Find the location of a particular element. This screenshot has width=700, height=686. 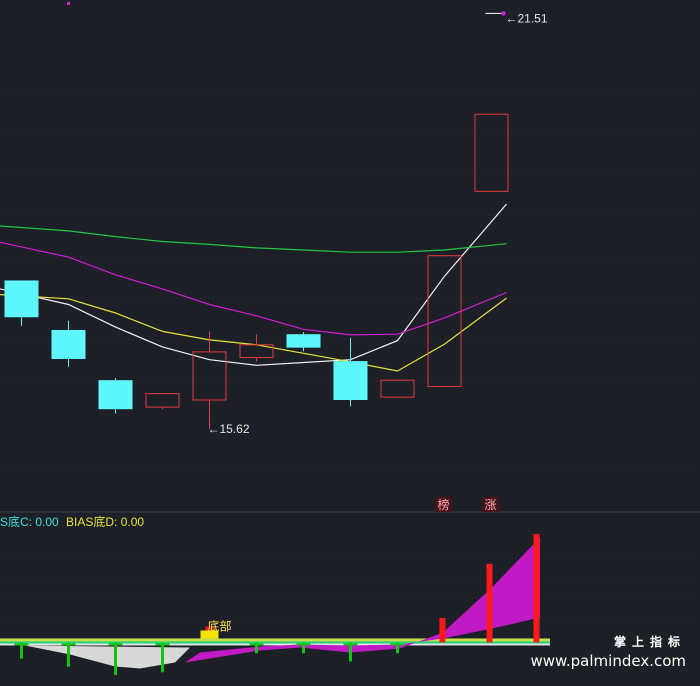

price-high-label: ←21.51 is located at coordinates (527, 18).